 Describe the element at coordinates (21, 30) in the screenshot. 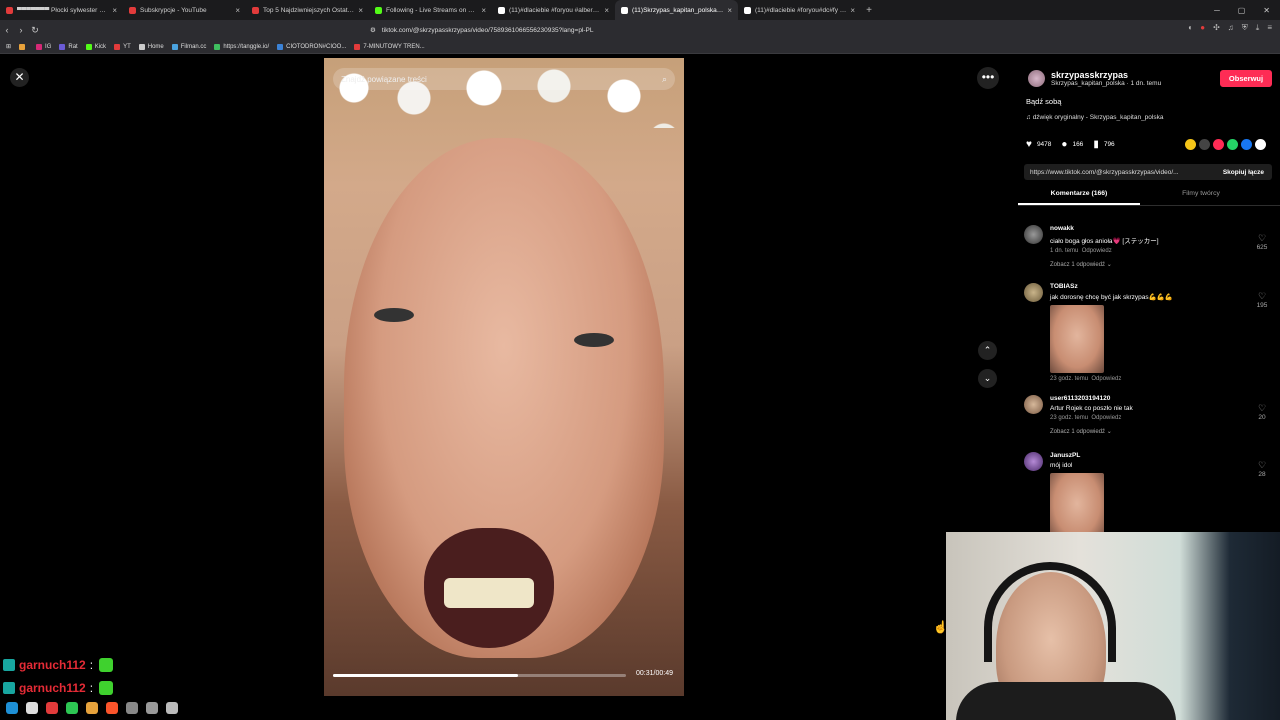

I see `forward-icon: ›` at that location.